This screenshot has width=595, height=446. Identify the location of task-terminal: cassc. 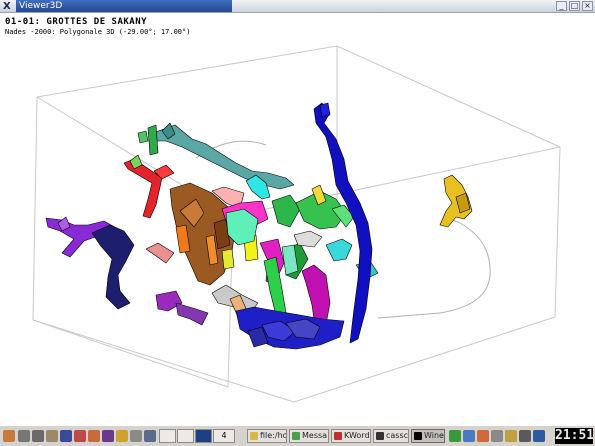
(391, 436).